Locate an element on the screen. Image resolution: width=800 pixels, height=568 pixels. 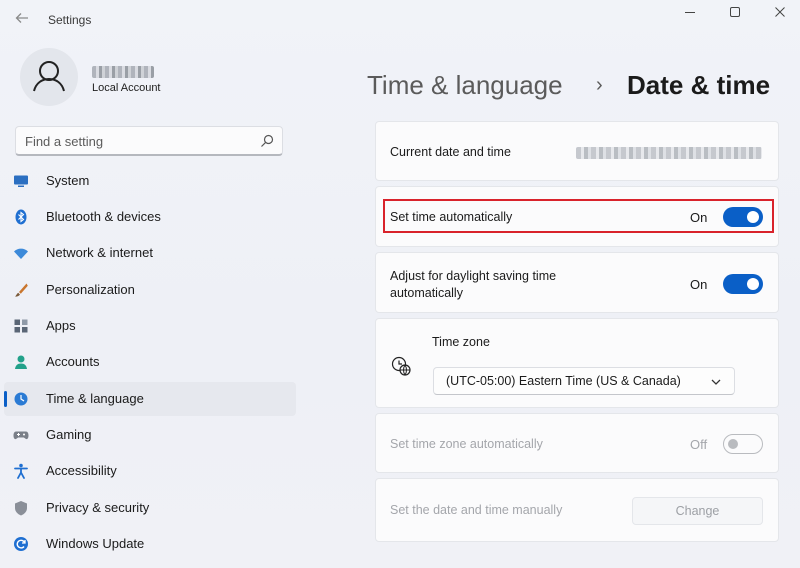
sidebar-item-label: Personalization is located at coordinates (90, 289).